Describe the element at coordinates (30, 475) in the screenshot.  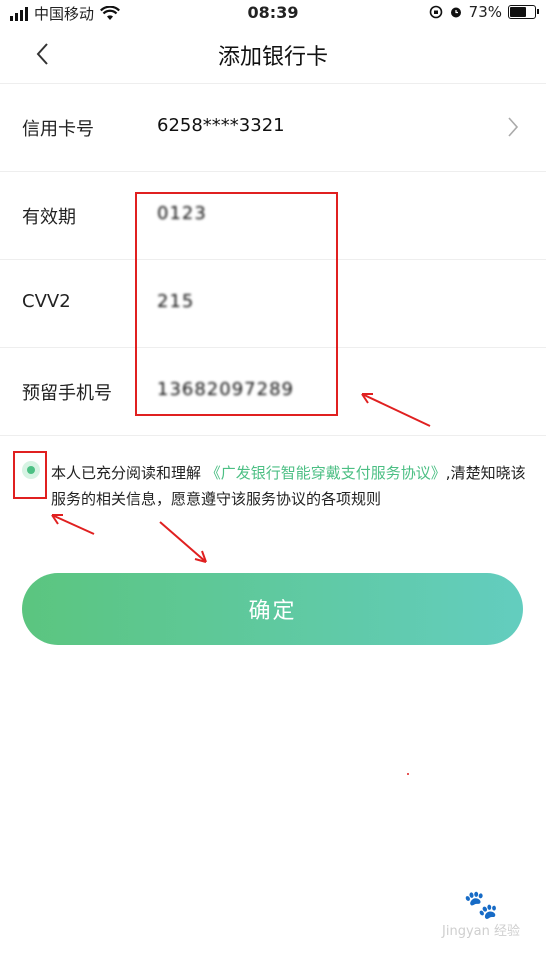
I see `annotation-box-radio` at that location.